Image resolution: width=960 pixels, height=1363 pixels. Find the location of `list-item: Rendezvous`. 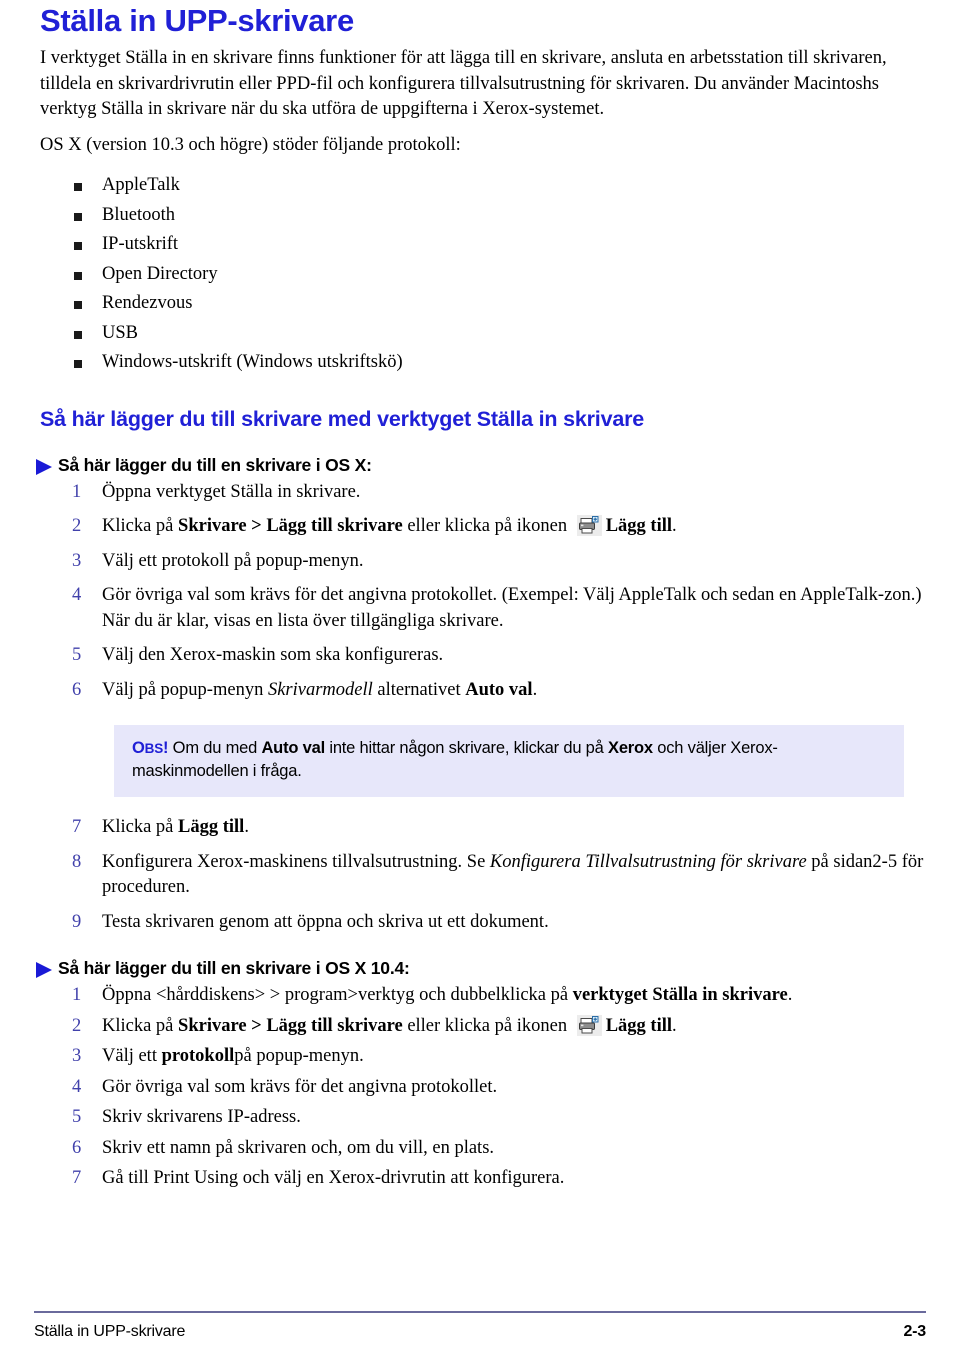

list-item: Rendezvous is located at coordinates (480, 304).